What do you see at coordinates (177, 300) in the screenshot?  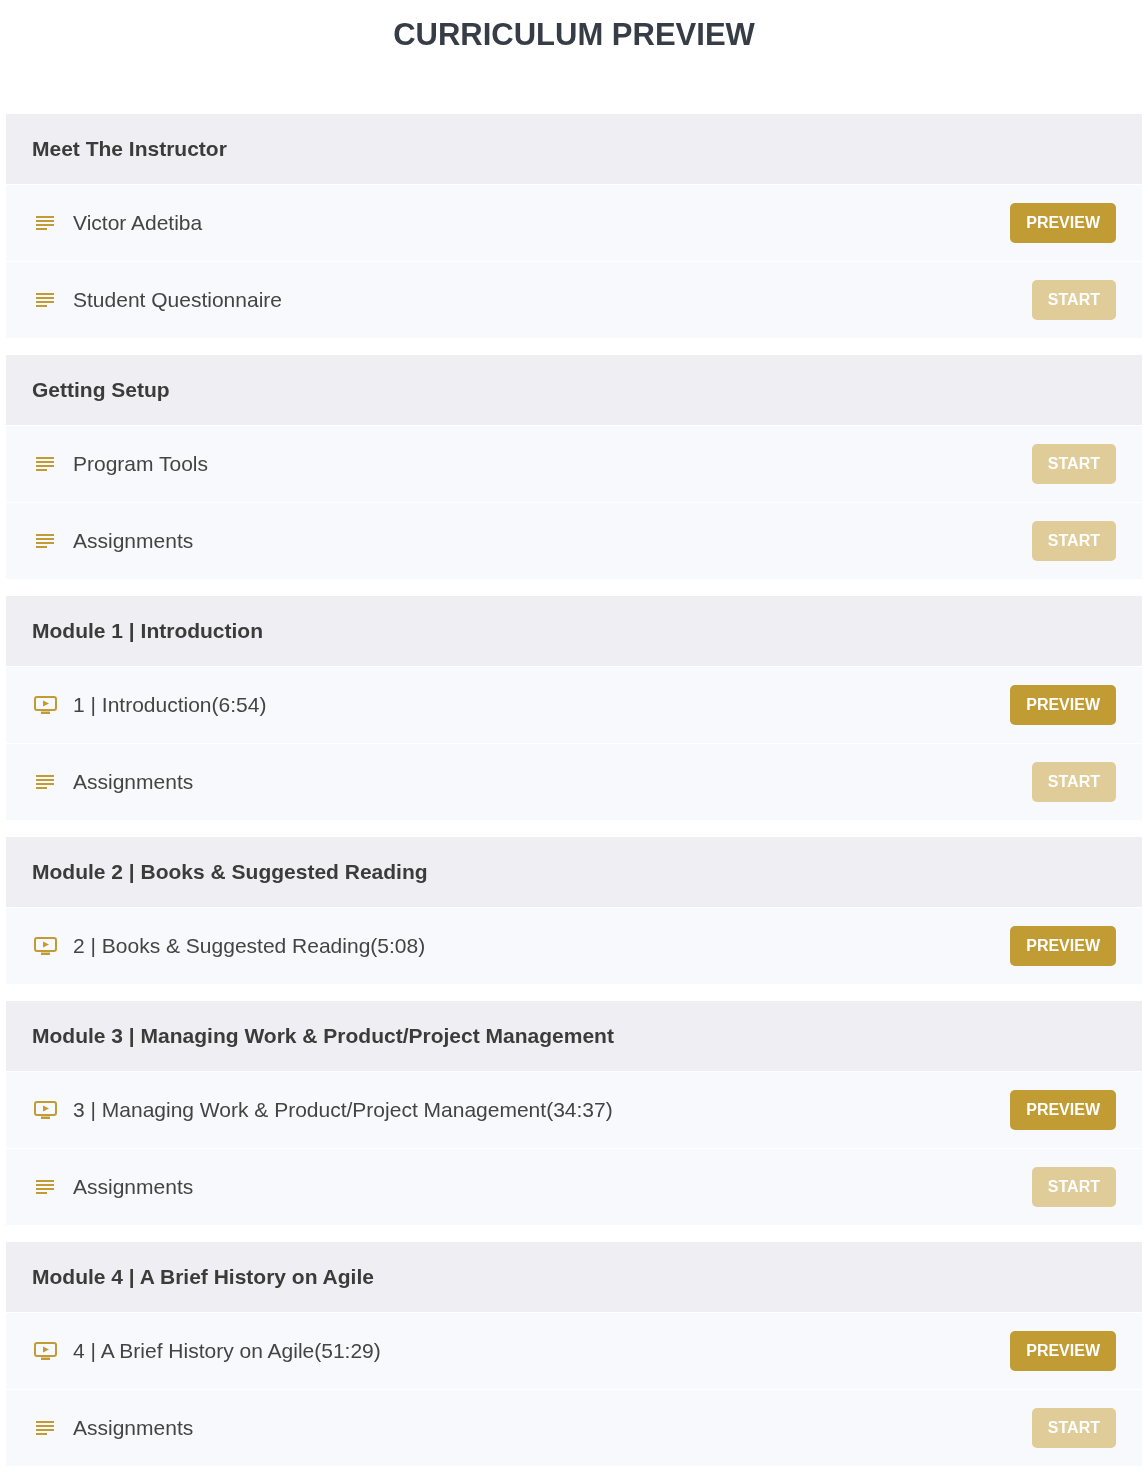 I see `lesson-title: Student Questionnaire` at bounding box center [177, 300].